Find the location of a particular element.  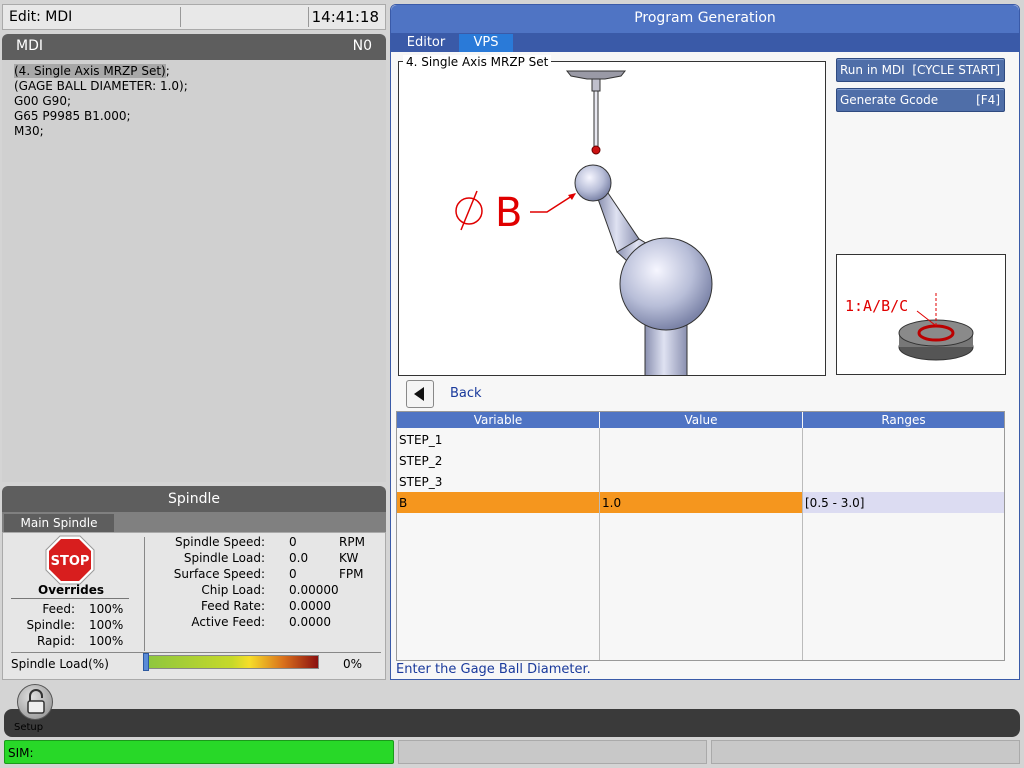

stat-value: 0.0 is located at coordinates (299, 558).